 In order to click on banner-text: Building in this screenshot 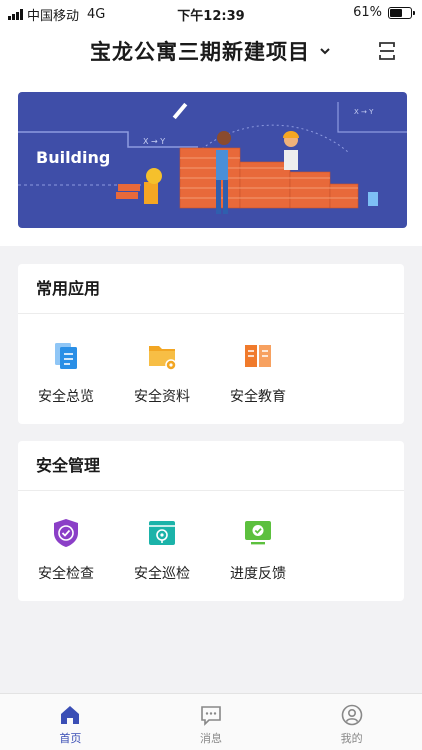, I will do `click(73, 157)`.